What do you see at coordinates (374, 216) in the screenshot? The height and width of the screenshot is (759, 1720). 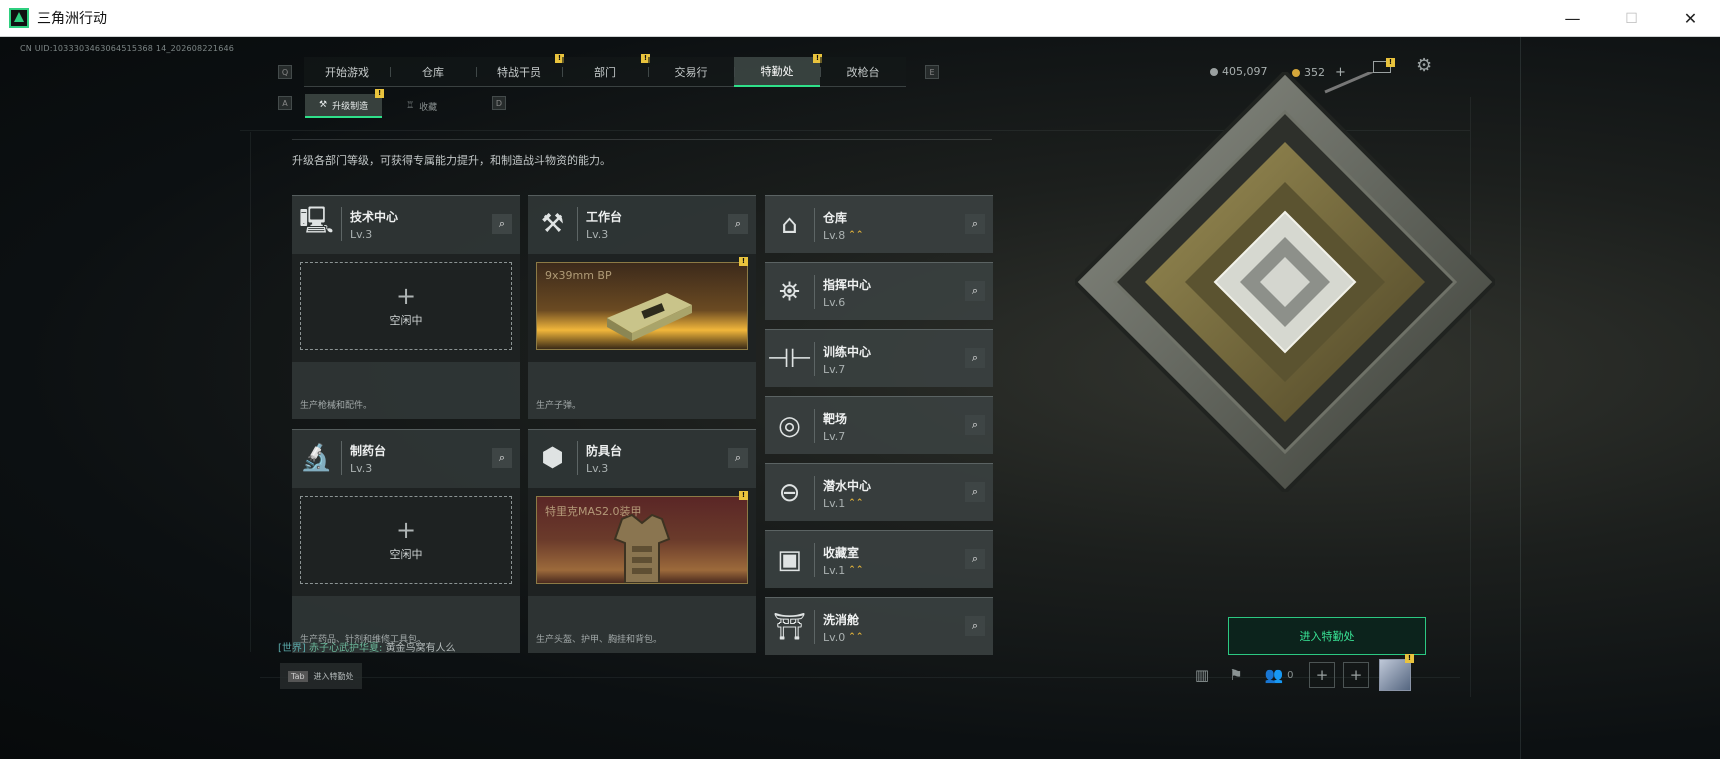 I see `workshop-name: 技术中心` at bounding box center [374, 216].